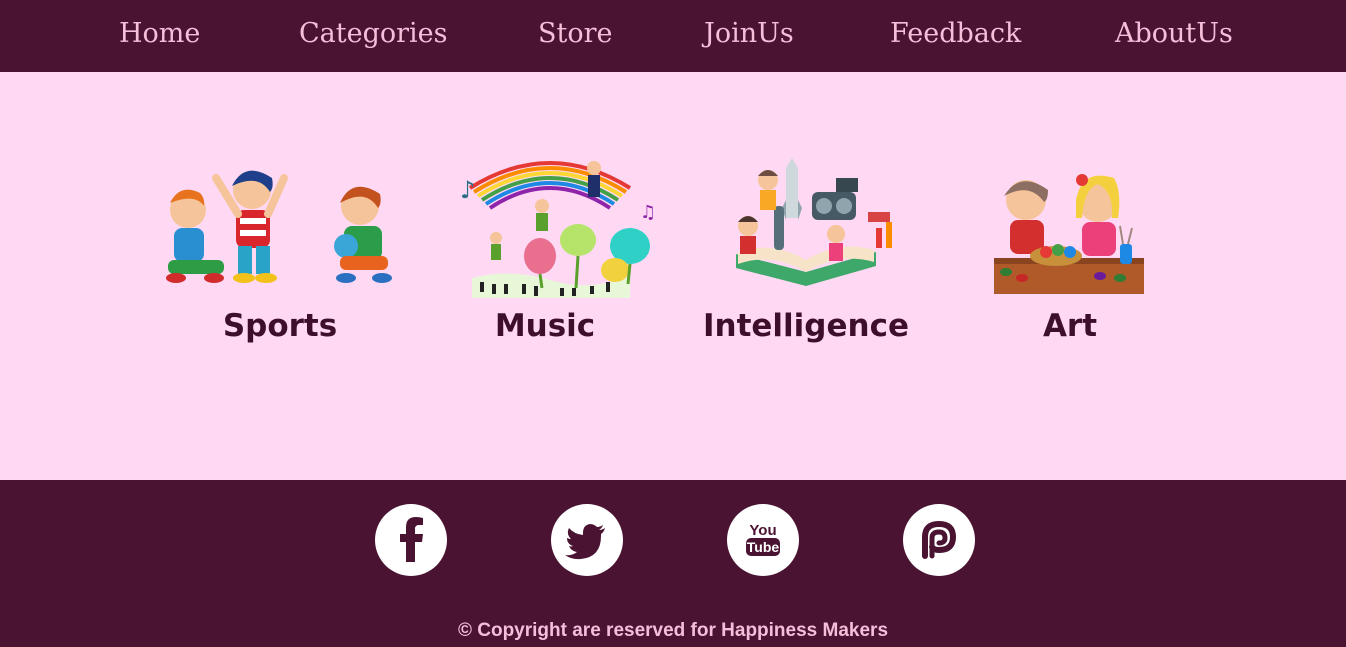 The image size is (1346, 647). What do you see at coordinates (814, 222) in the screenshot?
I see `science-book-image` at bounding box center [814, 222].